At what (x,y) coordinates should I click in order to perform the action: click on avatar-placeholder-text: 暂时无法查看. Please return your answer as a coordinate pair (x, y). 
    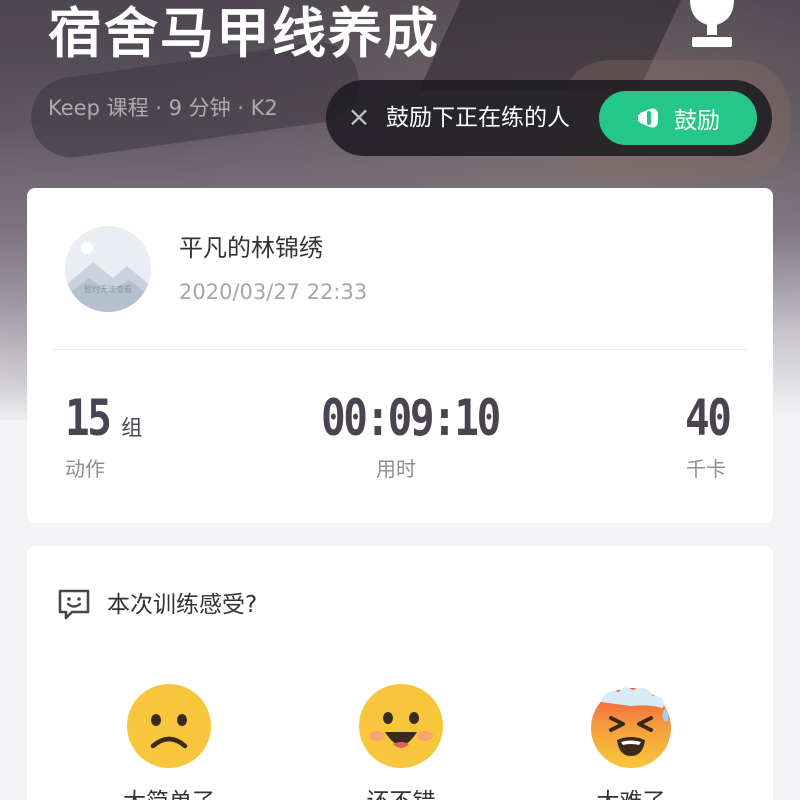
    Looking at the image, I should click on (108, 289).